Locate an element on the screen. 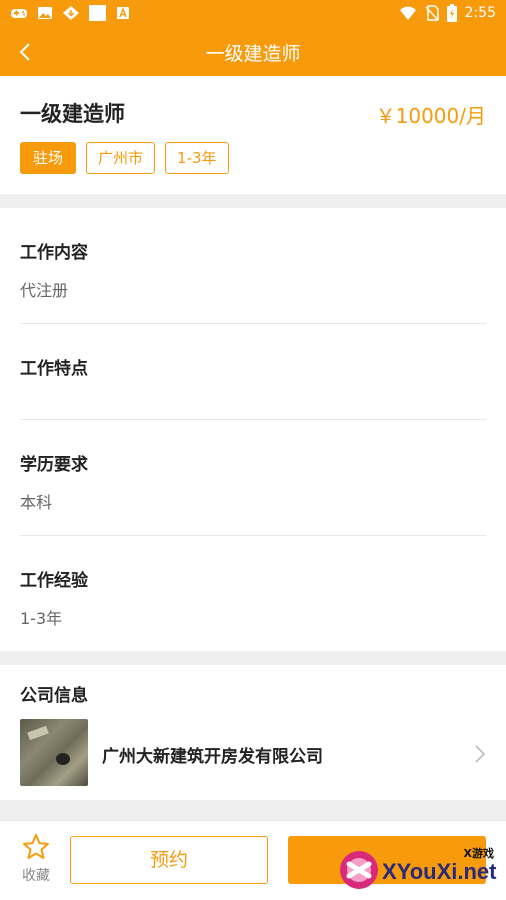 The width and height of the screenshot is (506, 900). clock-time: 2:55 is located at coordinates (480, 13).